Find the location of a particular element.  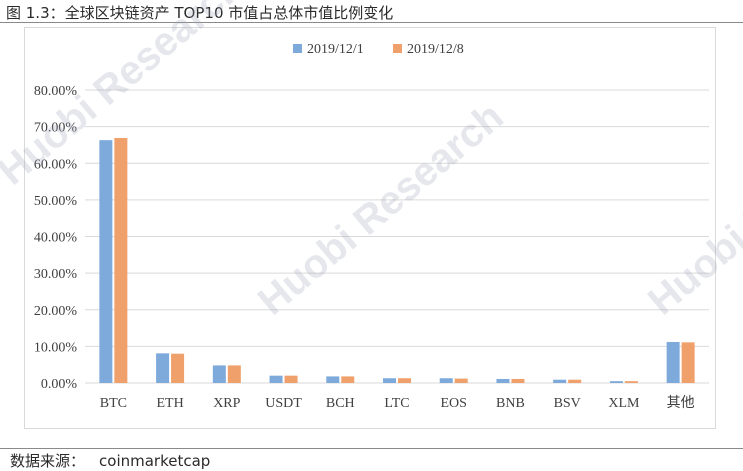

y-tick-label: 10.00% is located at coordinates (56, 347).